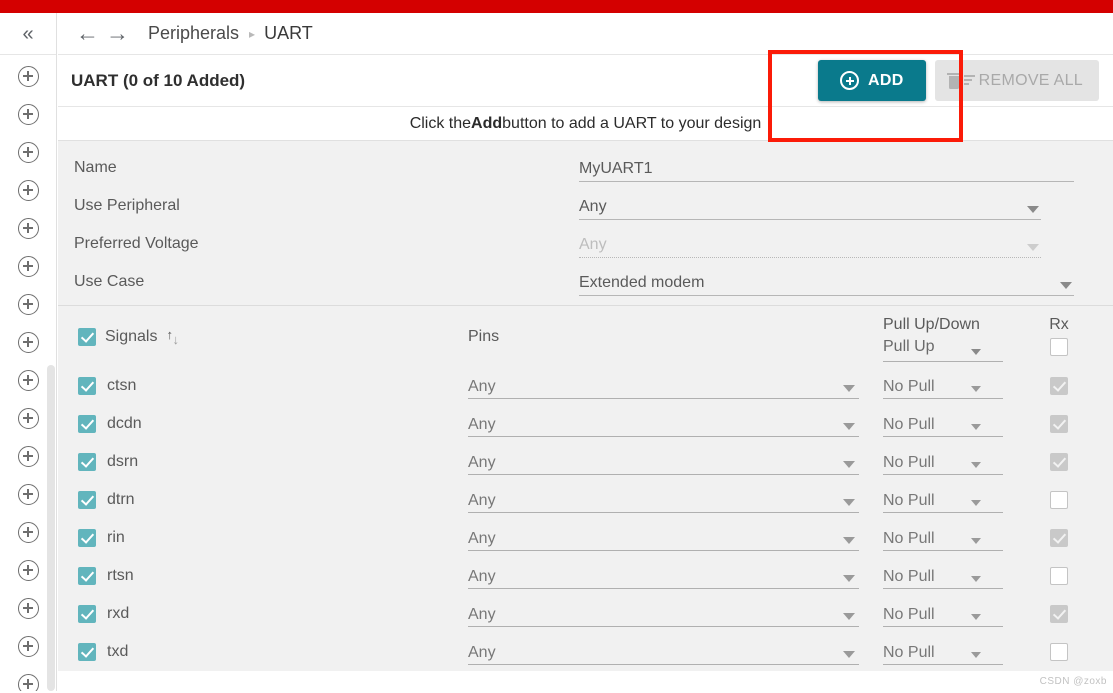 This screenshot has height=693, width=1113. I want to click on pins-column-label: Pins, so click(675, 331).